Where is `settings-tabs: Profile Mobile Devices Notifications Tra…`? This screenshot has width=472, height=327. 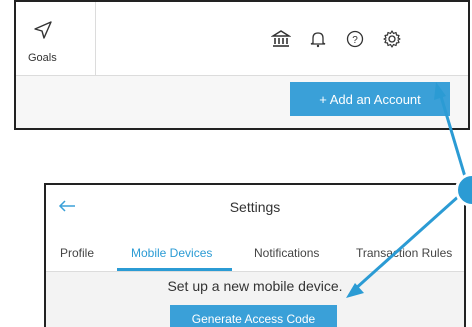
settings-tabs: Profile Mobile Devices Notifications Tra… is located at coordinates (255, 253).